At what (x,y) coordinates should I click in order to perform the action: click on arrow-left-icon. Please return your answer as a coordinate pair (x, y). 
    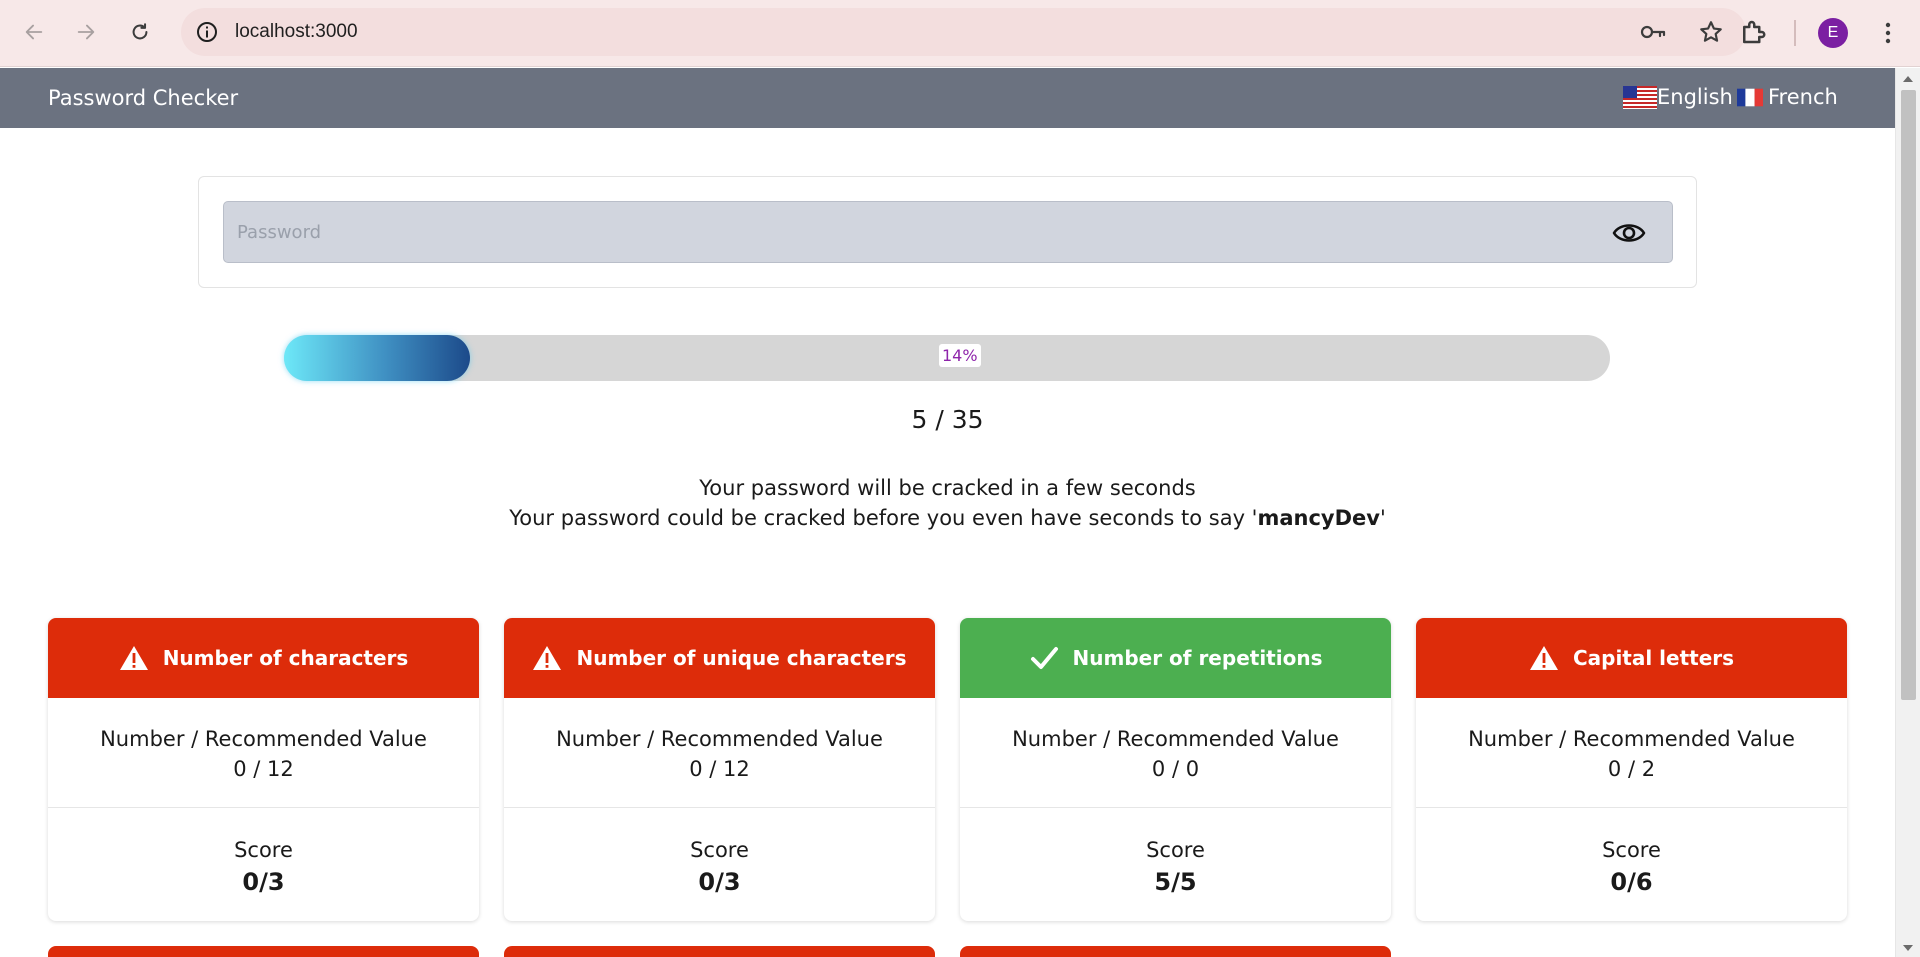
    Looking at the image, I should click on (34, 32).